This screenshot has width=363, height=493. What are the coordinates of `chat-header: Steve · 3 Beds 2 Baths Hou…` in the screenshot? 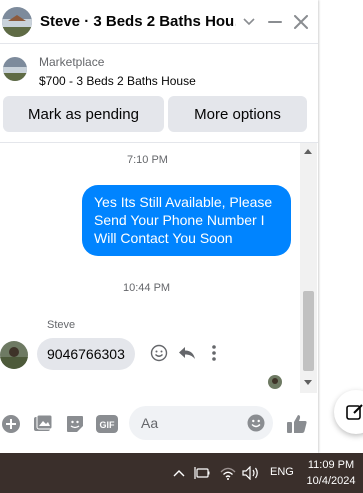 It's located at (159, 22).